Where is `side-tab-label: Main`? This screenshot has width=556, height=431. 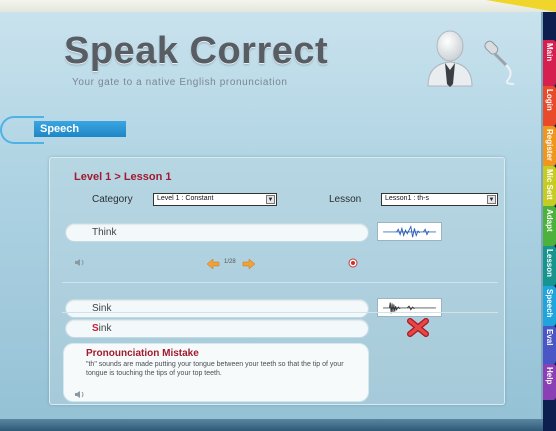 side-tab-label: Main is located at coordinates (549, 52).